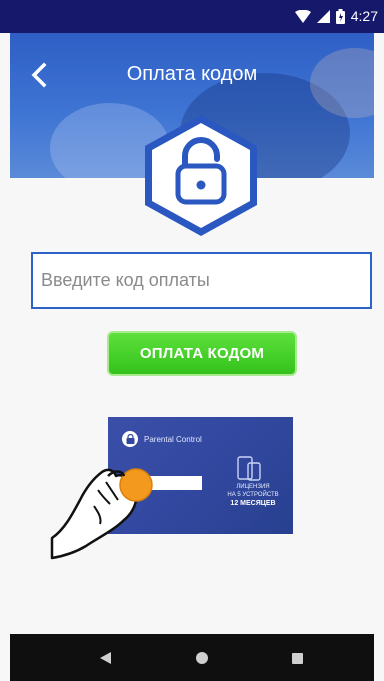  I want to click on system-nav-bar, so click(192, 657).